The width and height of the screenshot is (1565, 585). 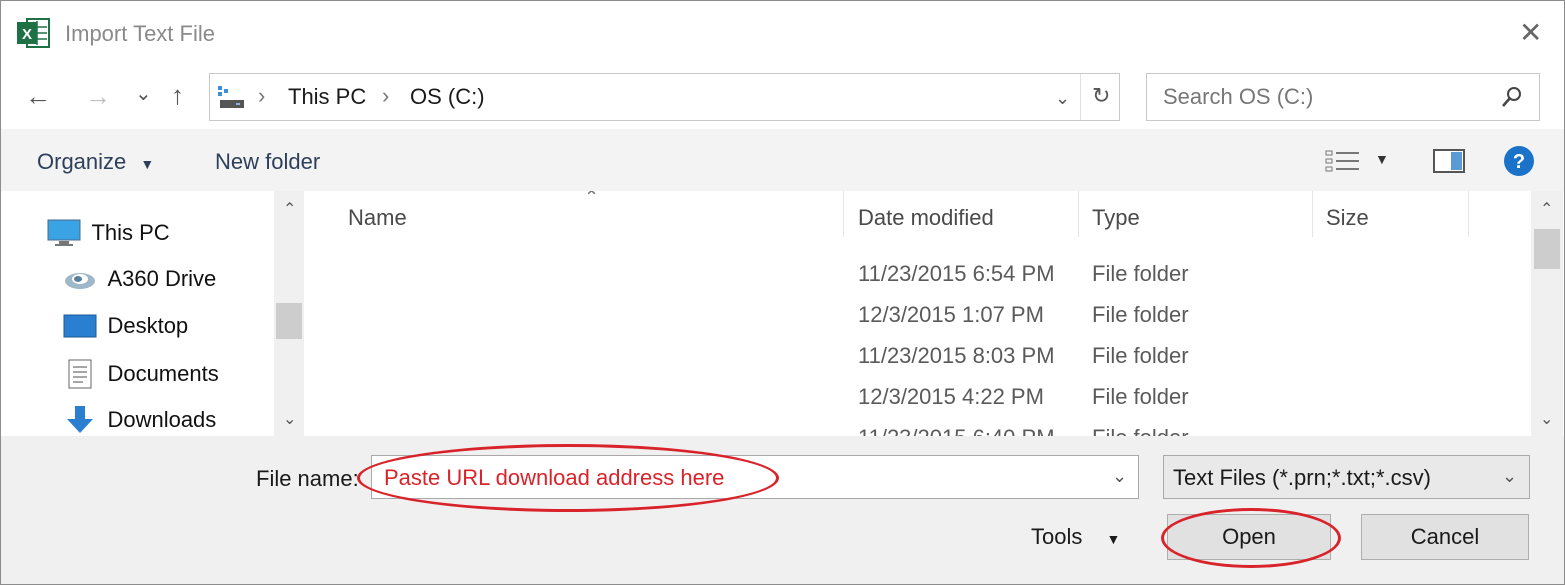 I want to click on title-bar: X Import Text File ✕, so click(x=782, y=33).